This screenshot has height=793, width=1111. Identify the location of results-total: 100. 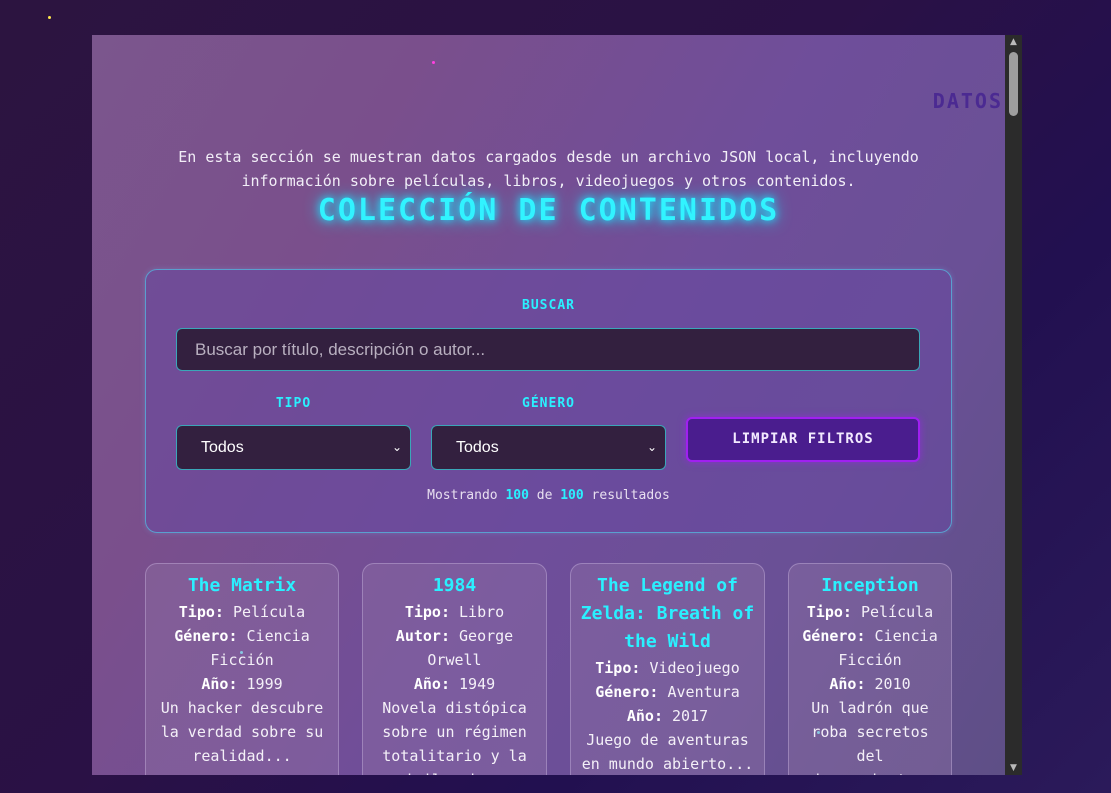
(572, 495).